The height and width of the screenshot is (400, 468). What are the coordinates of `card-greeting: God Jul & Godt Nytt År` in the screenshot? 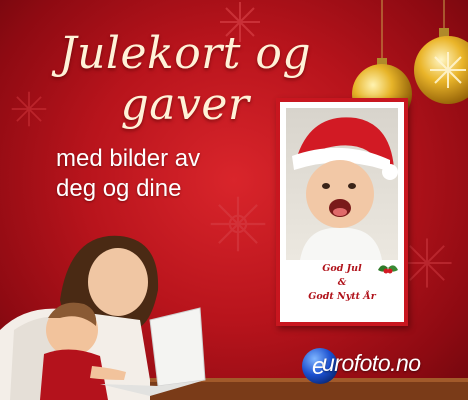 It's located at (342, 283).